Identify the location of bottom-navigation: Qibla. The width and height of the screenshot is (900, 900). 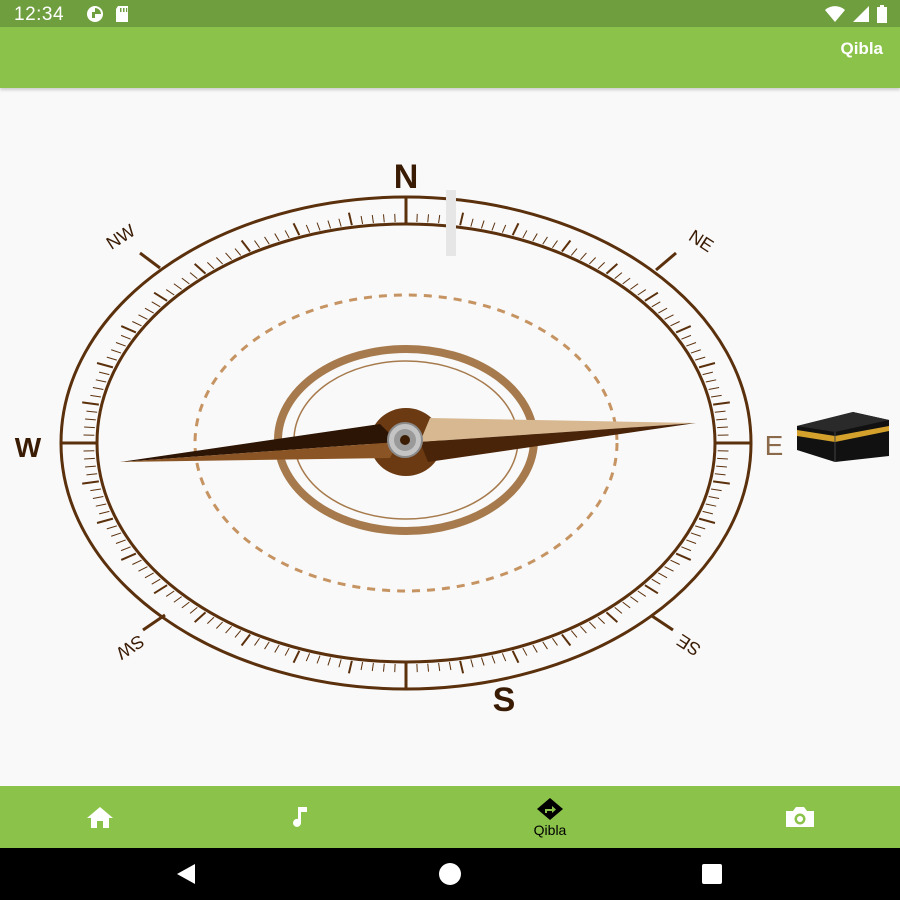
(450, 817).